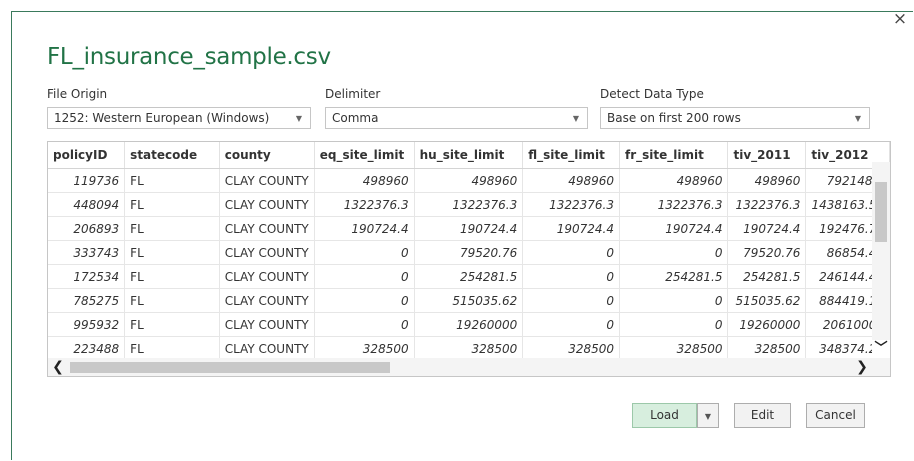 This screenshot has width=914, height=461. I want to click on scroll-right-icon: ❯, so click(862, 367).